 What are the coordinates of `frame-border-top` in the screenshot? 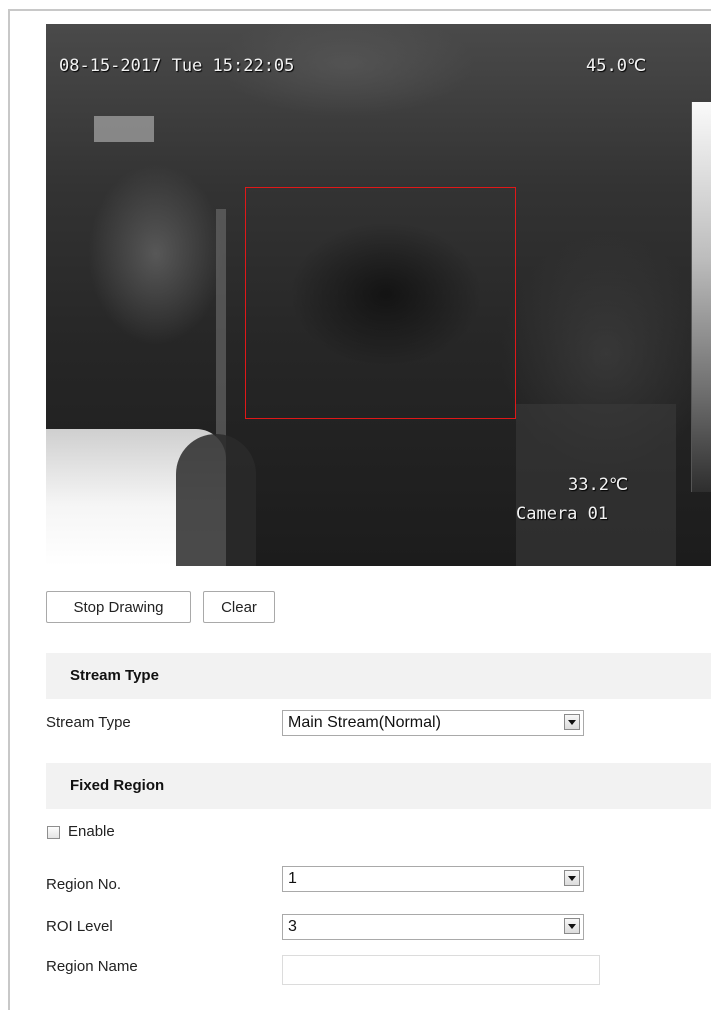 It's located at (359, 10).